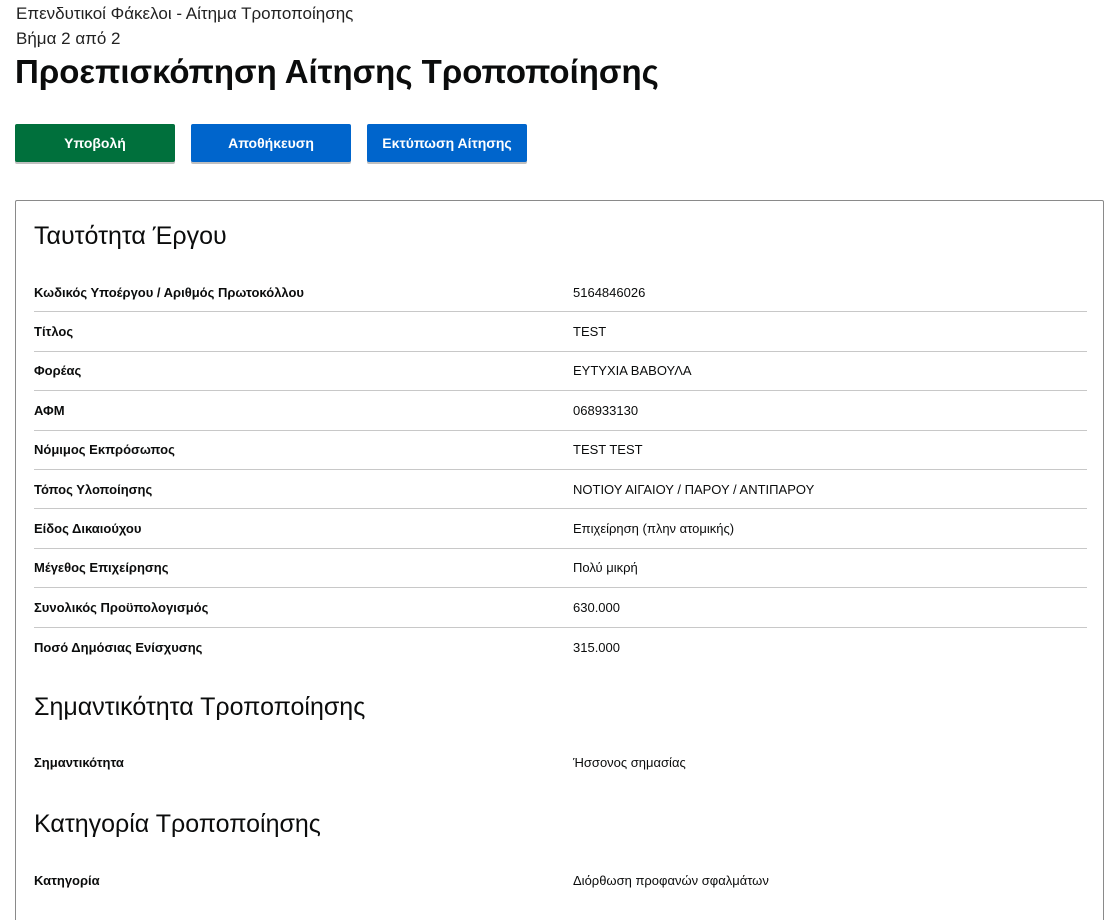 This screenshot has width=1118, height=920. Describe the element at coordinates (560, 608) in the screenshot. I see `summary-row: Συνολικός Προϋπολογισμός 630.000` at that location.